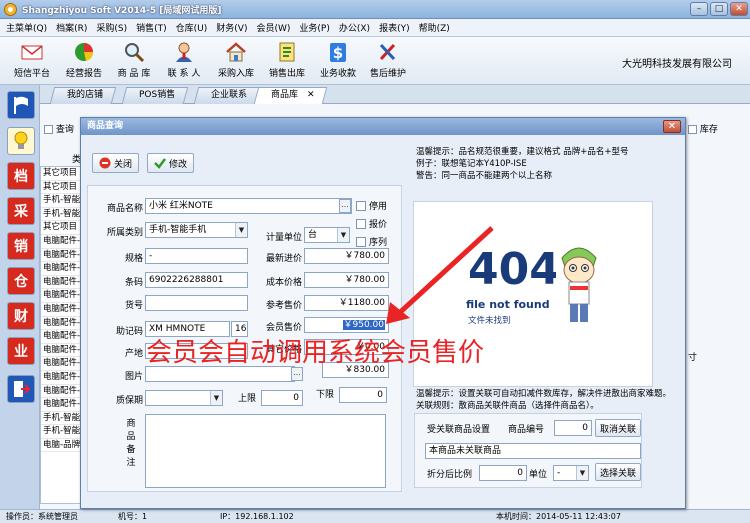 This screenshot has width=750, height=523. What do you see at coordinates (440, 275) in the screenshot?
I see `annotation-arrow` at bounding box center [440, 275].